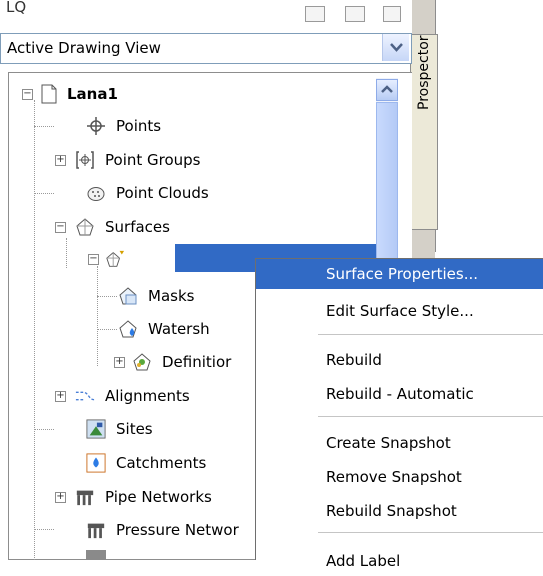 The height and width of the screenshot is (576, 543). What do you see at coordinates (399, 561) in the screenshot?
I see `menu-item-add-label: Add Label` at bounding box center [399, 561].